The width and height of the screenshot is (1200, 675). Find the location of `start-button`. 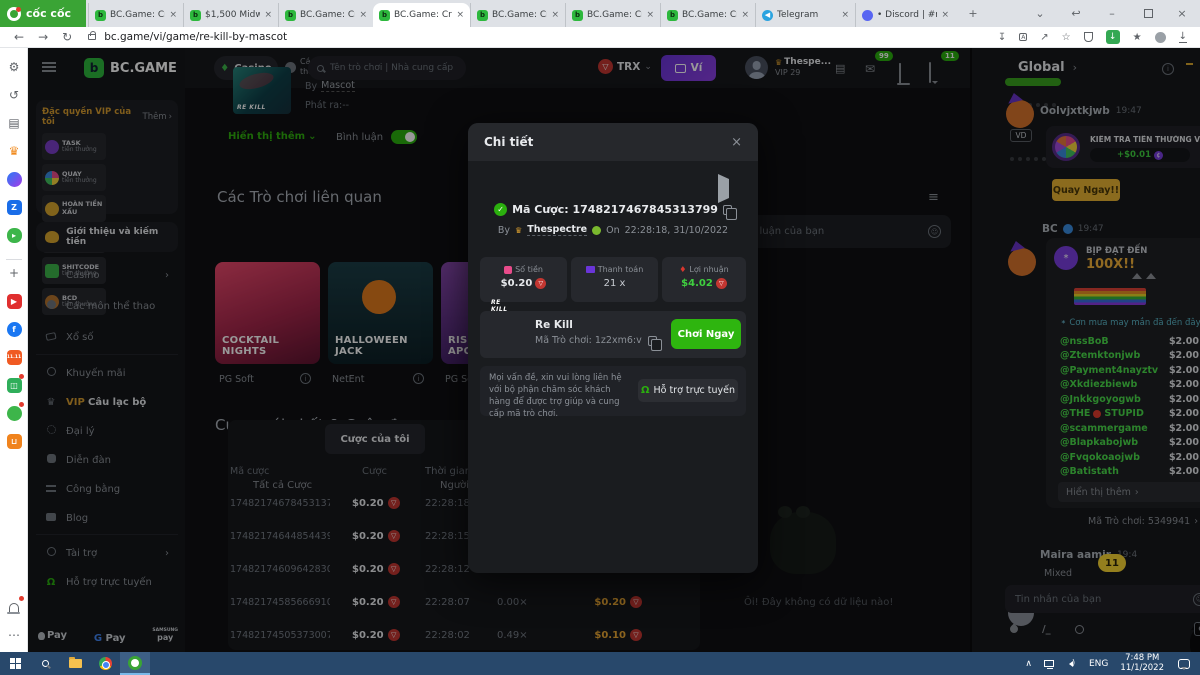

start-button is located at coordinates (15, 663).